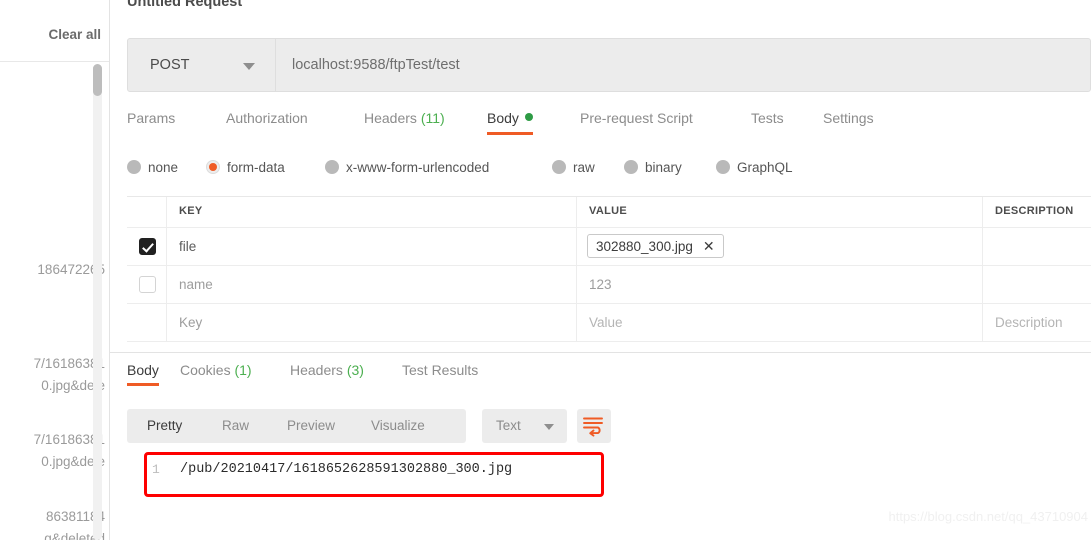 This screenshot has height=540, width=1091. I want to click on row-key-text: name, so click(196, 284).